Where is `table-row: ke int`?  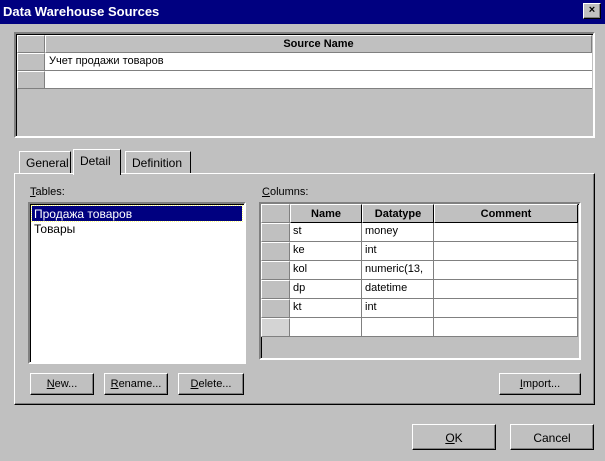 table-row: ke int is located at coordinates (421, 251).